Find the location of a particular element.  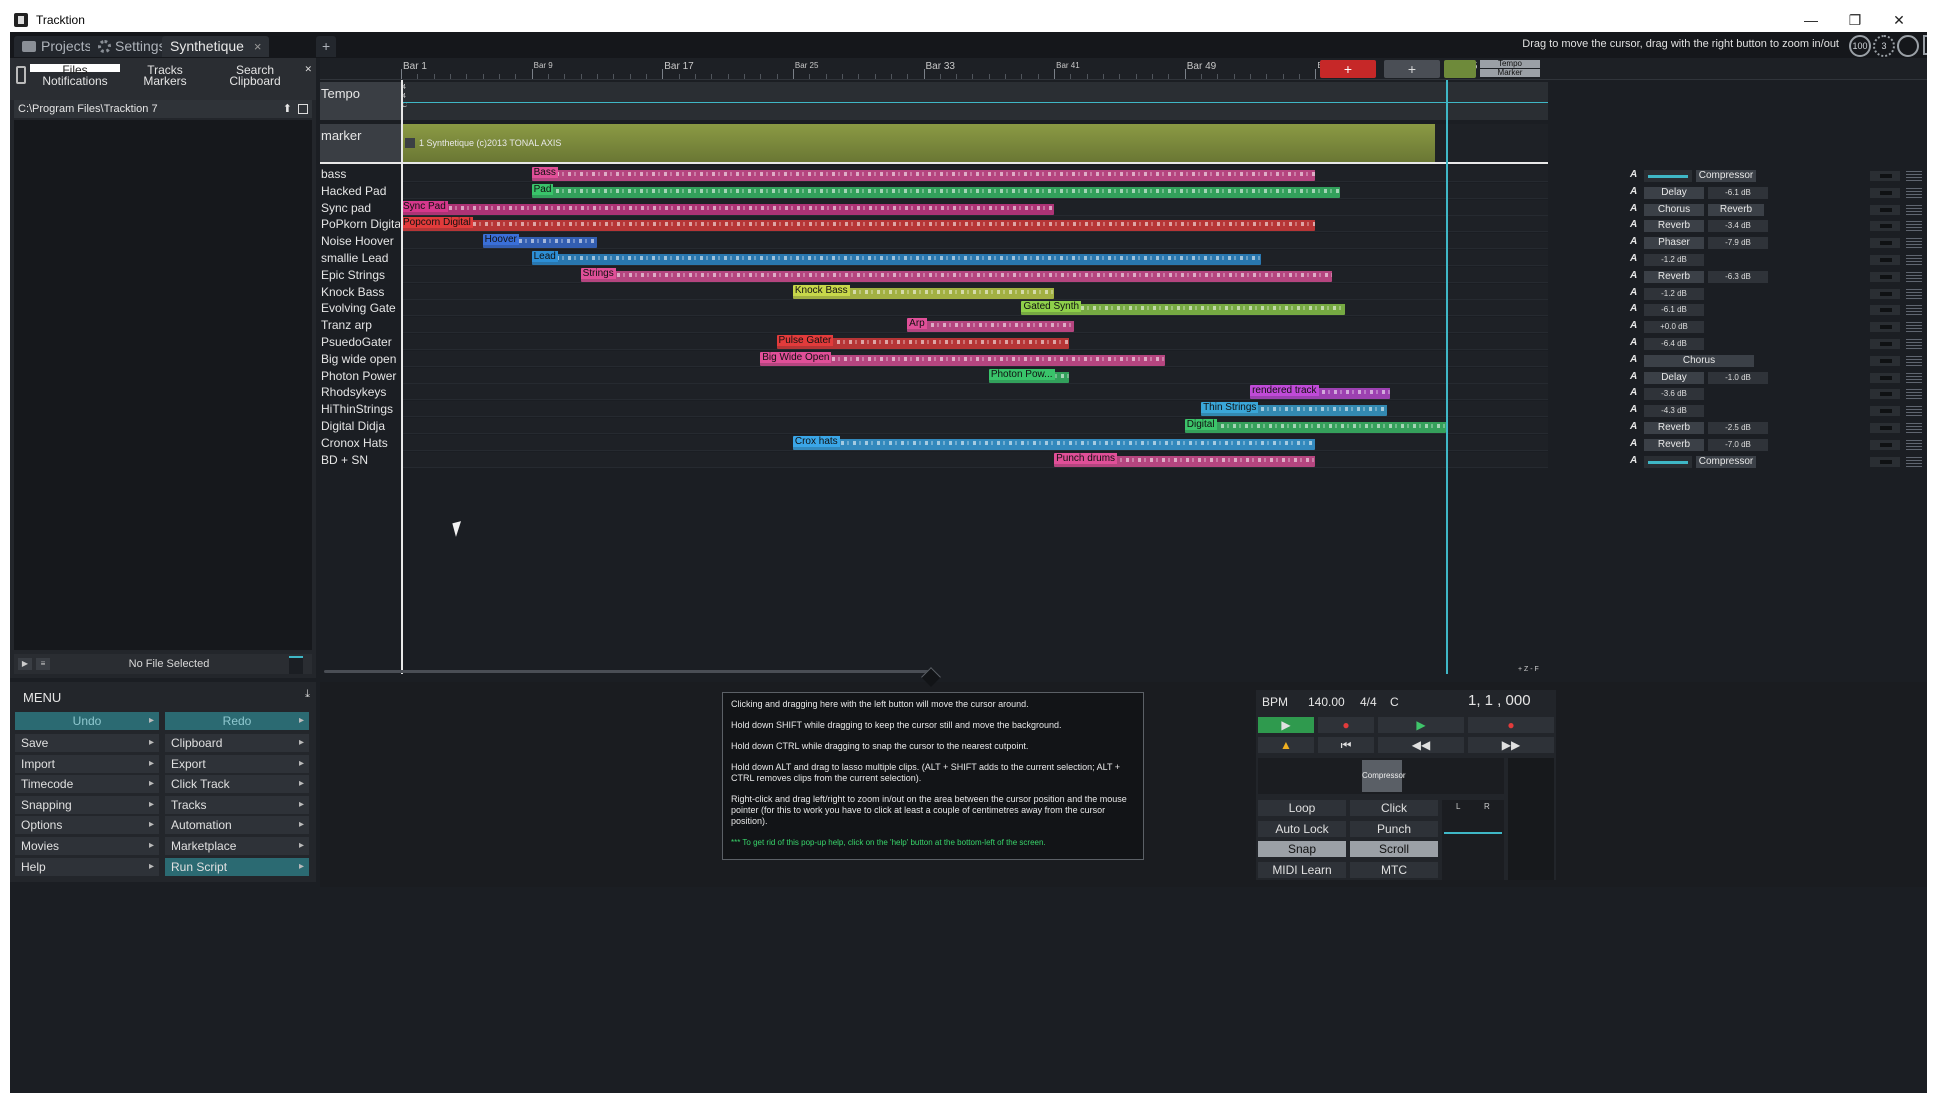

volume-line is located at coordinates (1473, 833).